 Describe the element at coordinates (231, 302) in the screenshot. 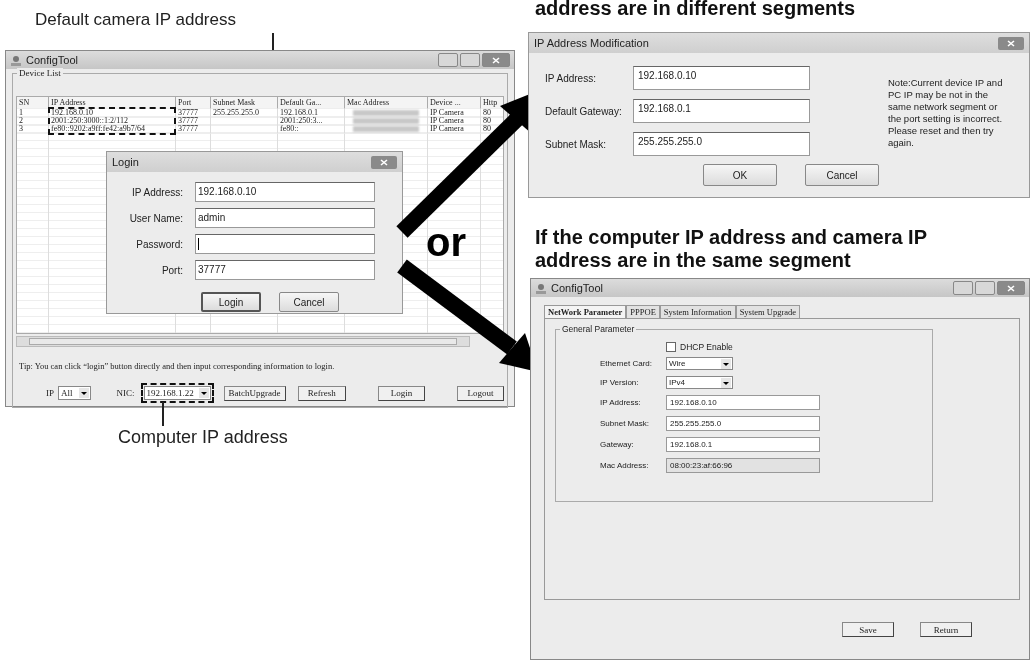

I see `dialog-button: Login` at that location.